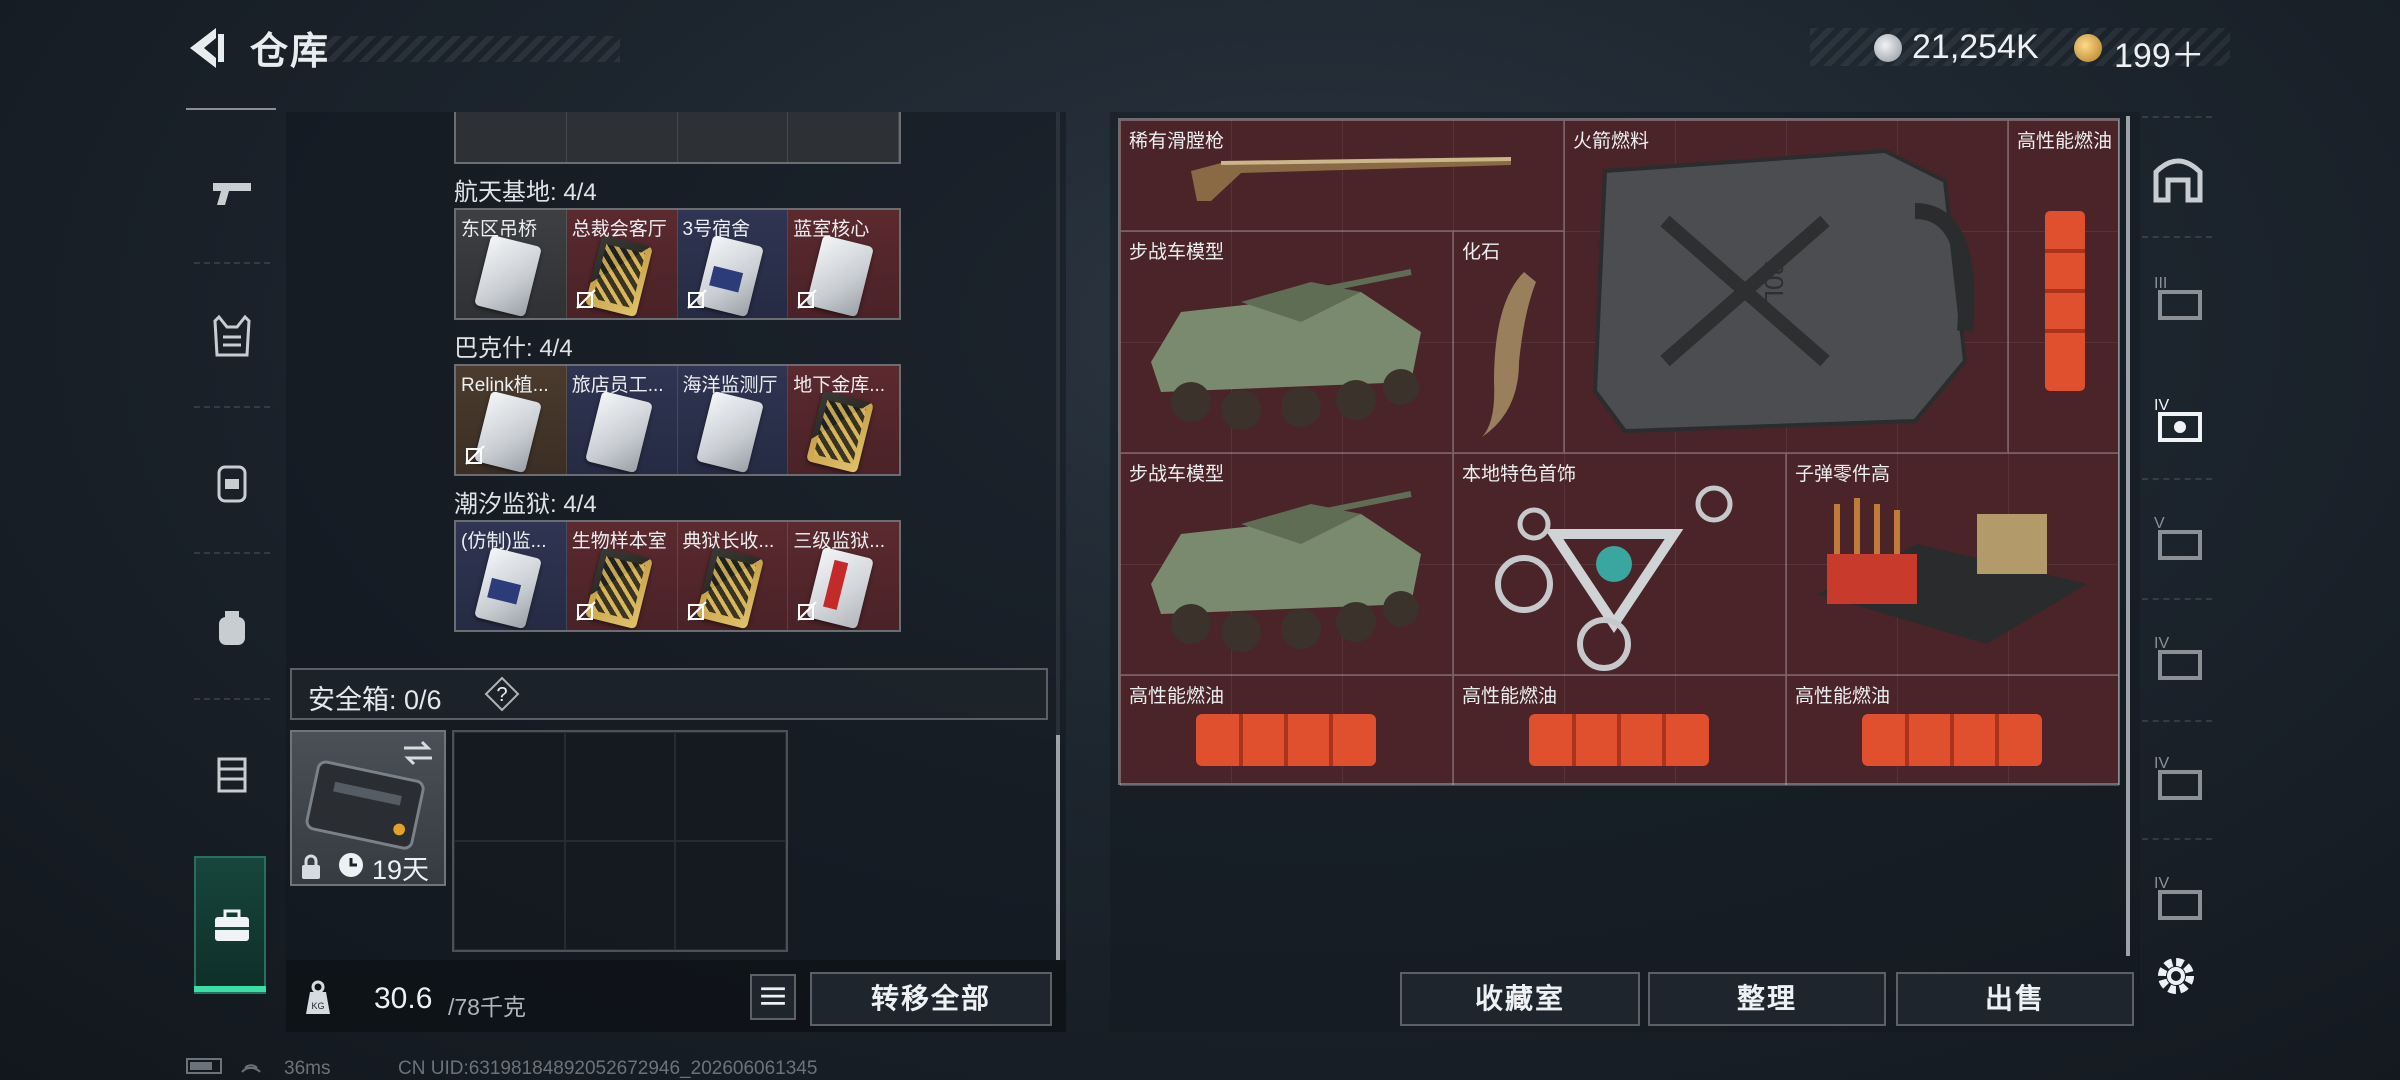 The height and width of the screenshot is (1080, 2400). I want to click on coin-balance: 21,254K, so click(1975, 47).